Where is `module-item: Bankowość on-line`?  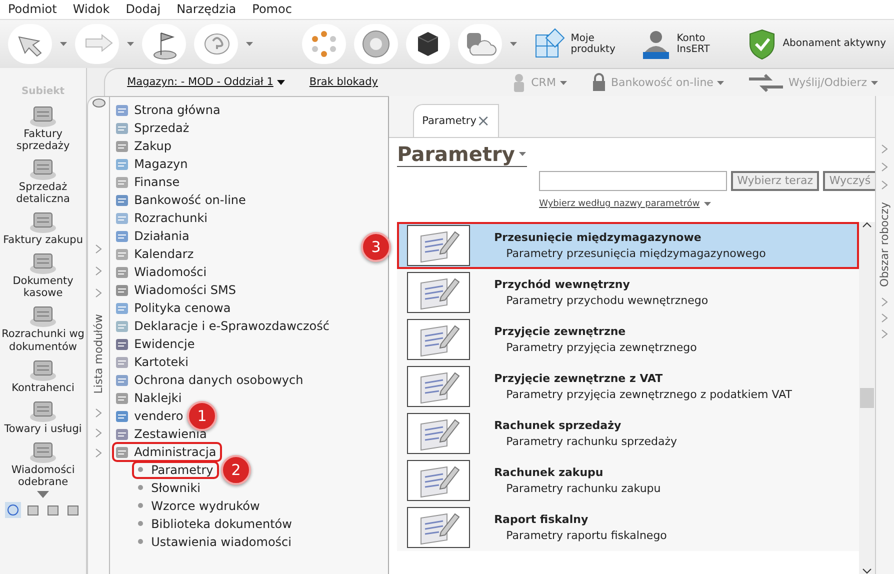 module-item: Bankowość on-line is located at coordinates (180, 200).